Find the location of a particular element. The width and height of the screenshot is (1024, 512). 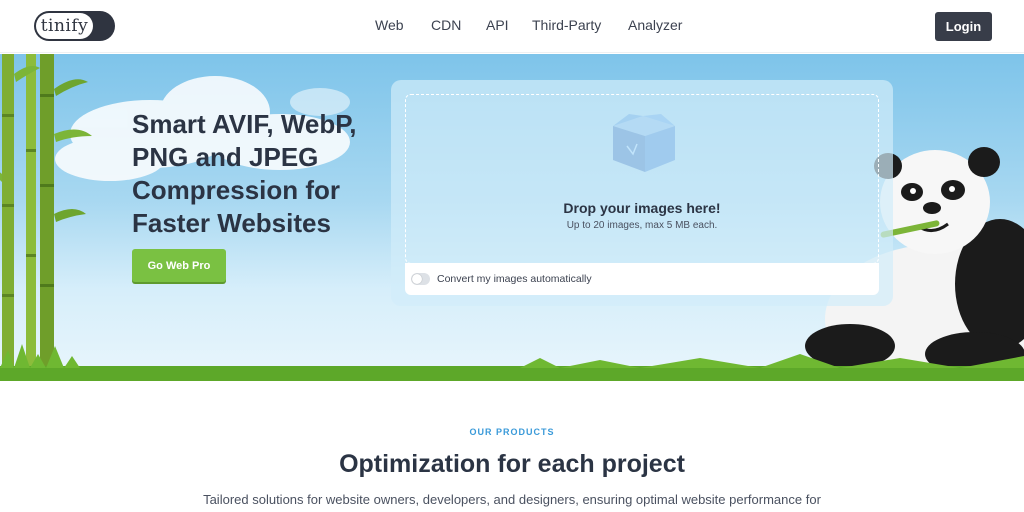

drop-subtitle: Up to 20 images, max 5 MB each. is located at coordinates (642, 225).